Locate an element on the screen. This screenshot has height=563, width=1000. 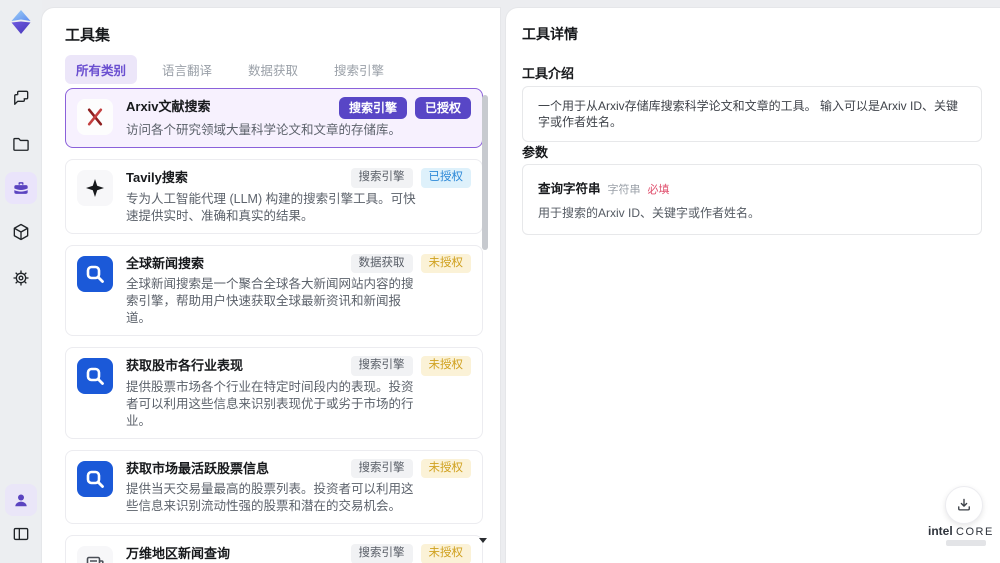
category-tab: 所有类别 is located at coordinates (101, 69).